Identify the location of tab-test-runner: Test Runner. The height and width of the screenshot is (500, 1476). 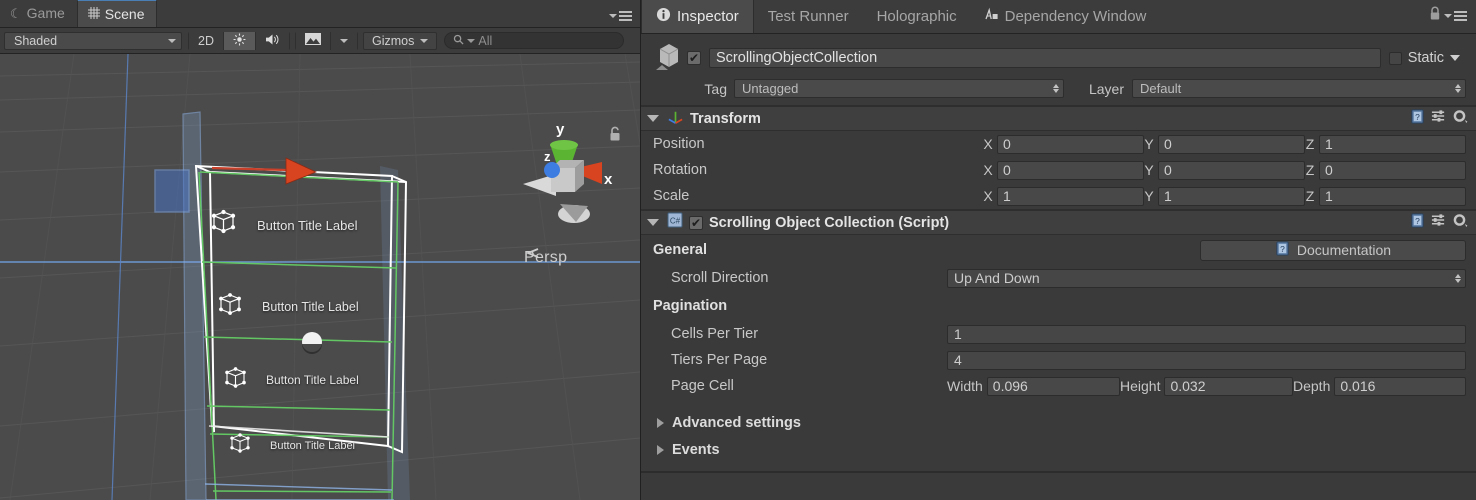
(808, 16).